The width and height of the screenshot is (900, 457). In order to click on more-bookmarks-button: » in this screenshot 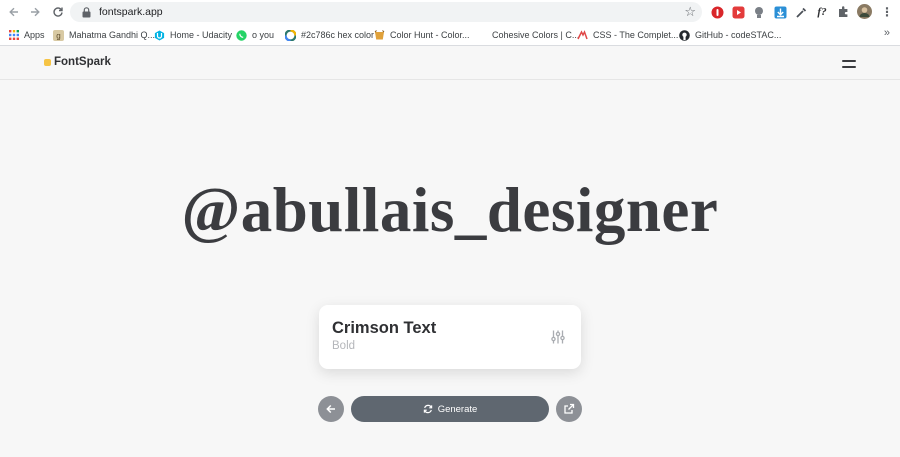, I will do `click(887, 33)`.